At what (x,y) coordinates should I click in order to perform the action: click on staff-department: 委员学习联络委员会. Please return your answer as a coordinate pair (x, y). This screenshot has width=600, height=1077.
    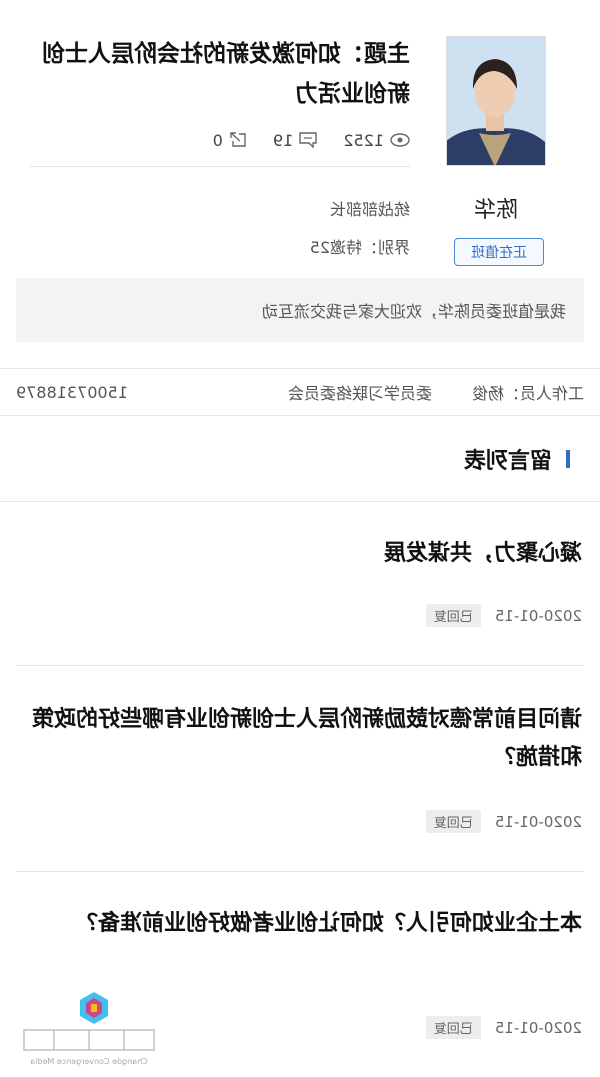
    Looking at the image, I should click on (359, 393).